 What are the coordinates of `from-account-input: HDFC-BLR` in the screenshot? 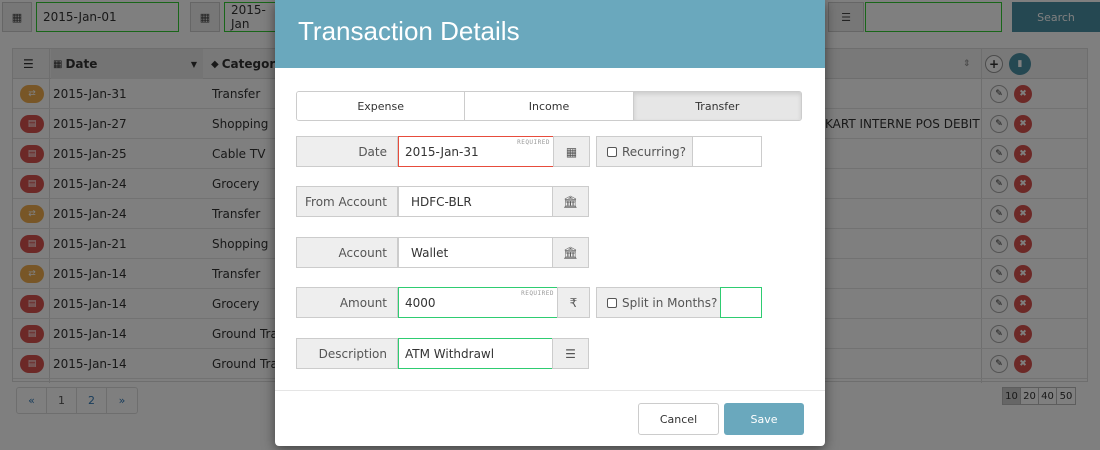 It's located at (475, 201).